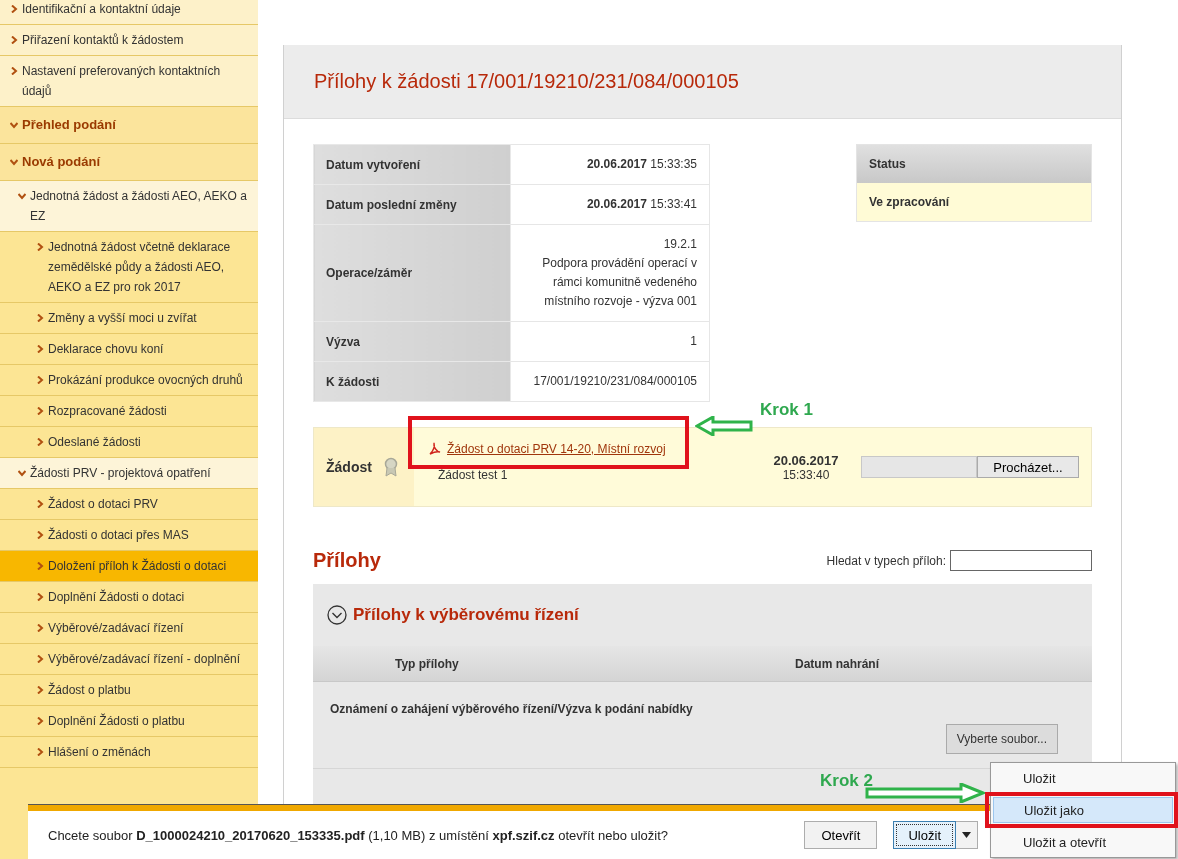 The width and height of the screenshot is (1178, 859). Describe the element at coordinates (1083, 842) in the screenshot. I see `menu-item: Uložit a otevřít` at that location.